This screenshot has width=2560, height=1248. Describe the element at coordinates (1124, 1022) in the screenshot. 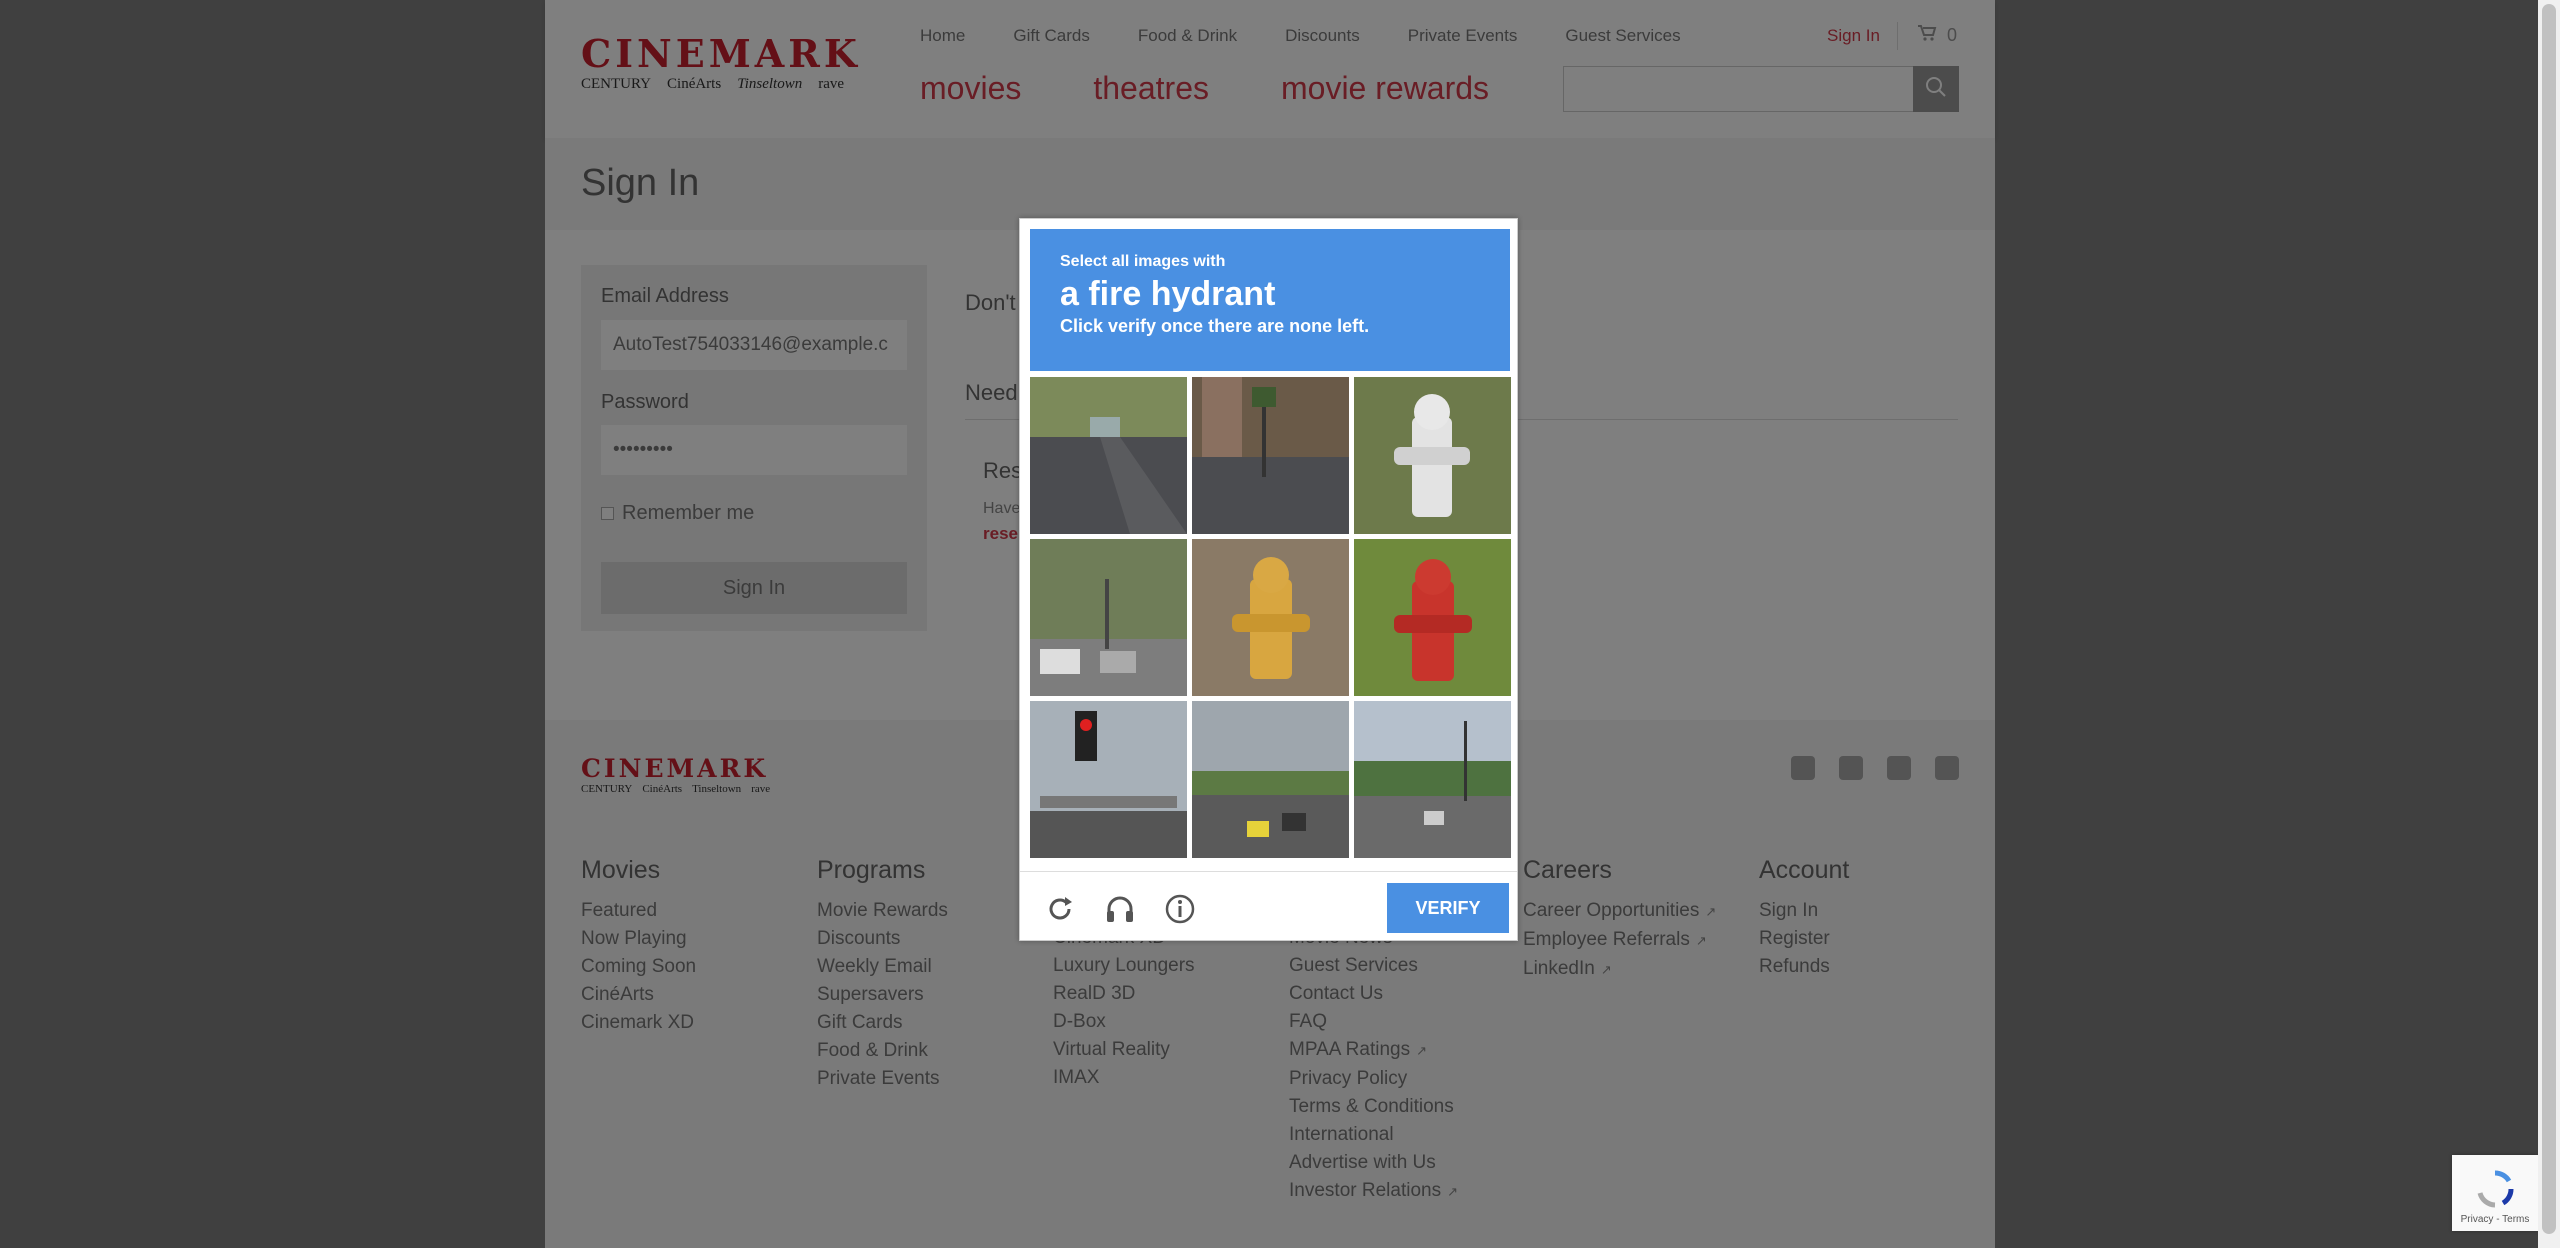

I see `footer-link: D-Box` at that location.